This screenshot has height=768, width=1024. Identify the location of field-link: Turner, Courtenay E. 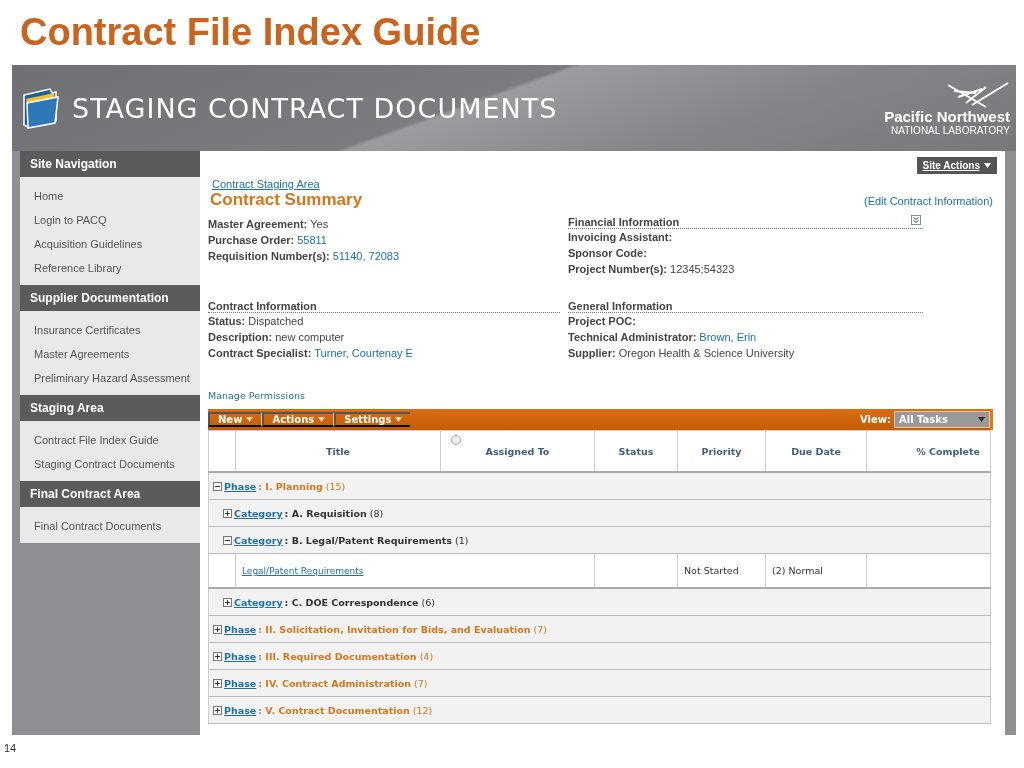
(363, 353).